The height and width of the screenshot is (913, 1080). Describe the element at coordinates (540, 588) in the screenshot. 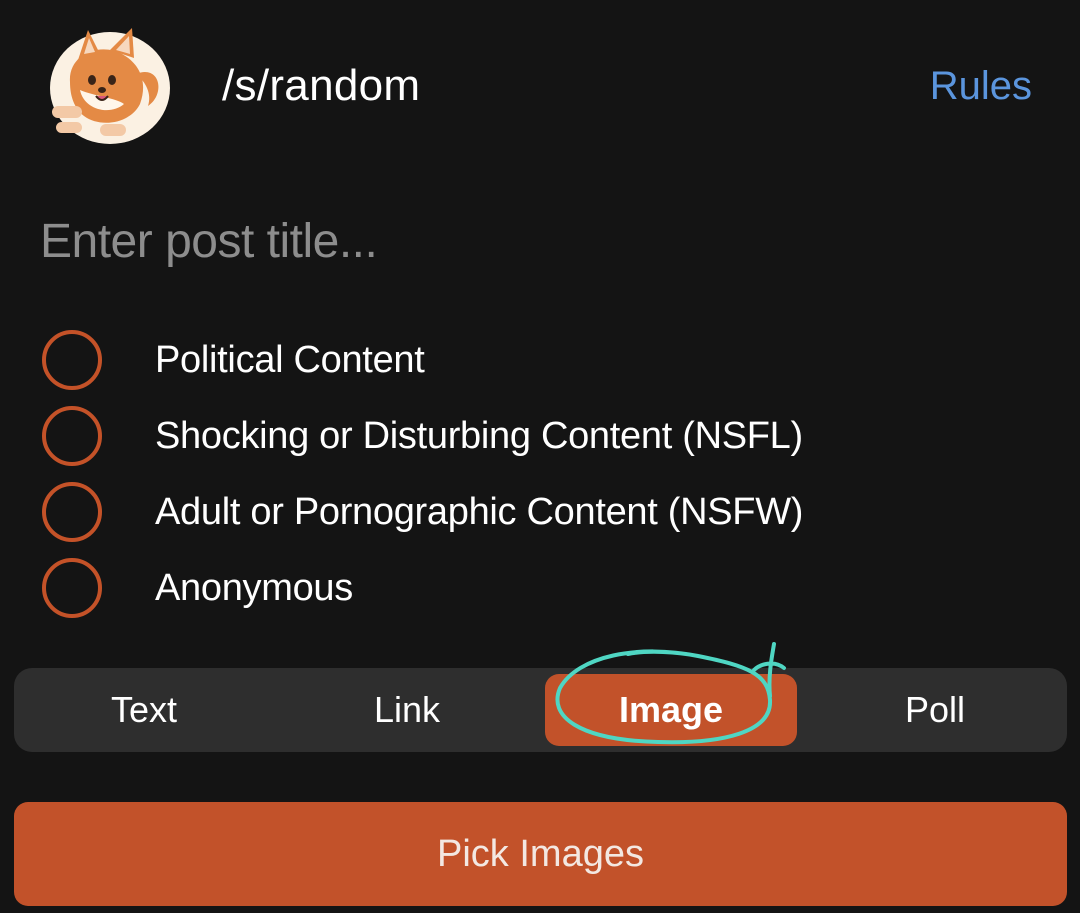

I see `option-anonymous: Anonymous` at that location.